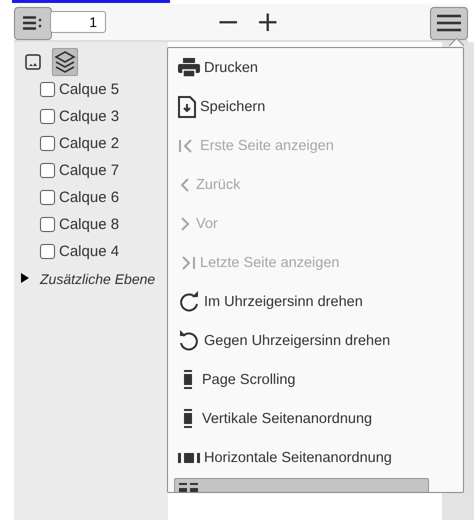 The width and height of the screenshot is (474, 520). I want to click on menu-item: Speichern, so click(315, 106).